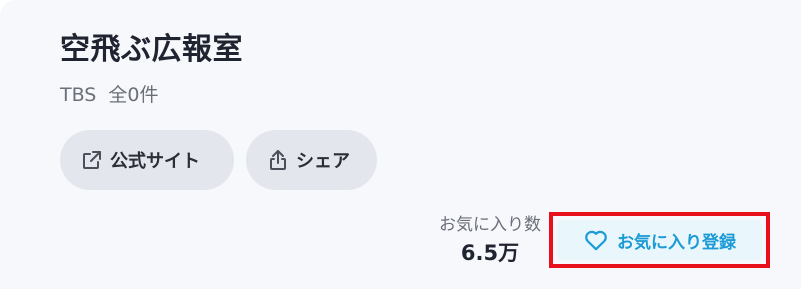  I want to click on share-icon, so click(278, 160).